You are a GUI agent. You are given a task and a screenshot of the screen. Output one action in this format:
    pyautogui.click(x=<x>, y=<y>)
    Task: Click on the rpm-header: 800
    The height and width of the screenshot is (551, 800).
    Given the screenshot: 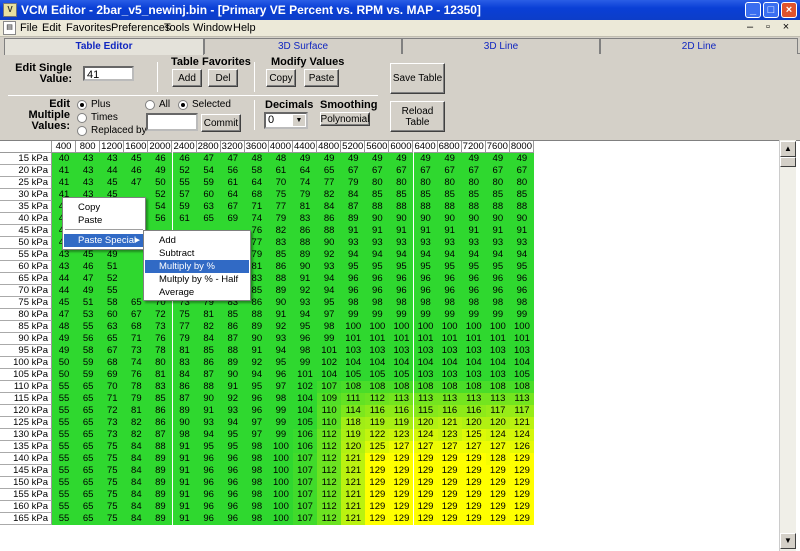 What is the action you would take?
    pyautogui.click(x=88, y=147)
    